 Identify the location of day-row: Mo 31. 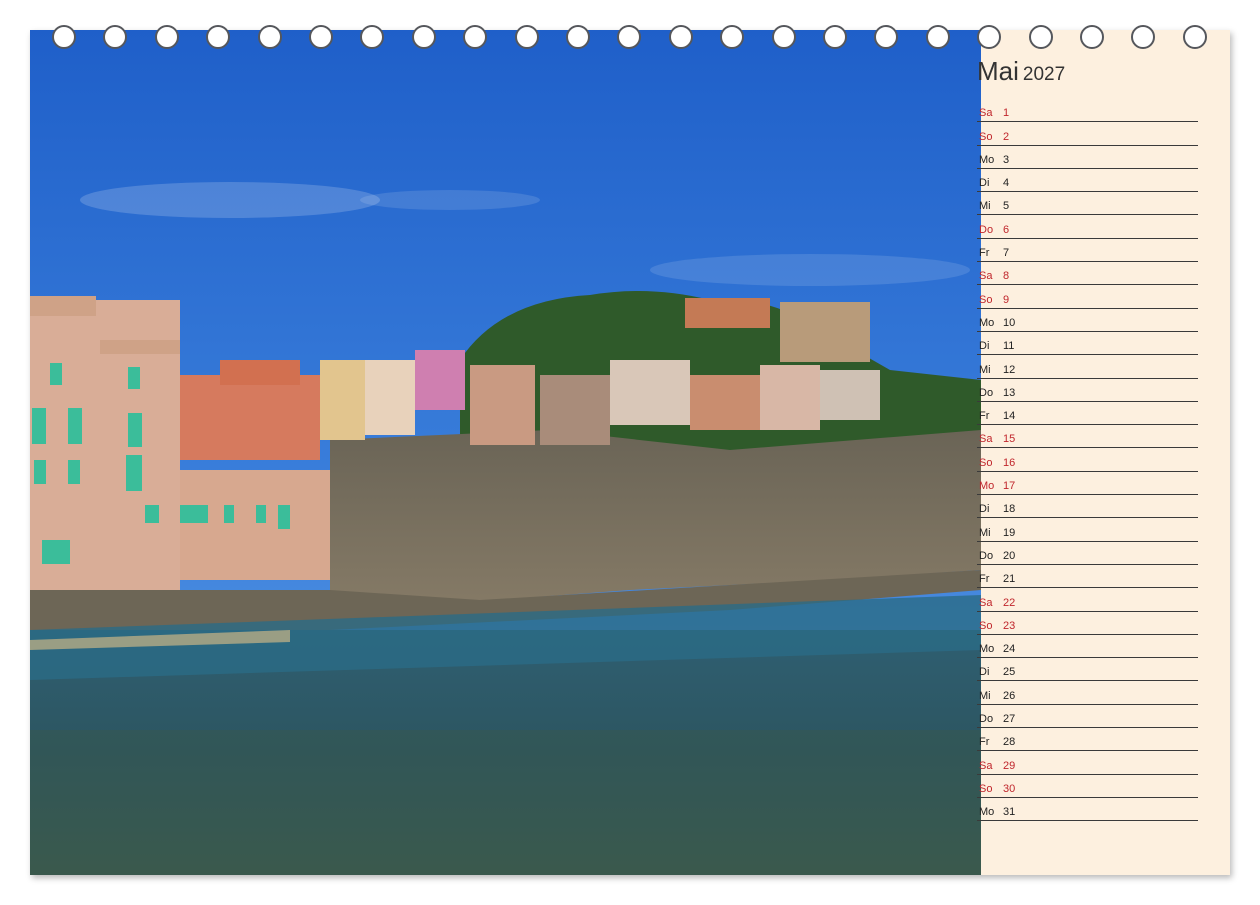
(1087, 810).